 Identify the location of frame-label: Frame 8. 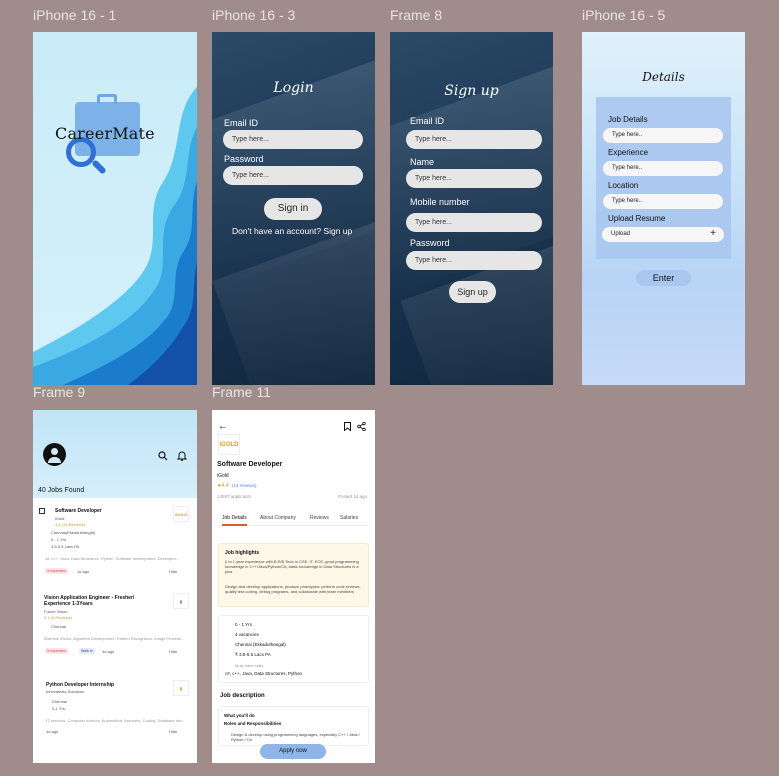
(416, 15).